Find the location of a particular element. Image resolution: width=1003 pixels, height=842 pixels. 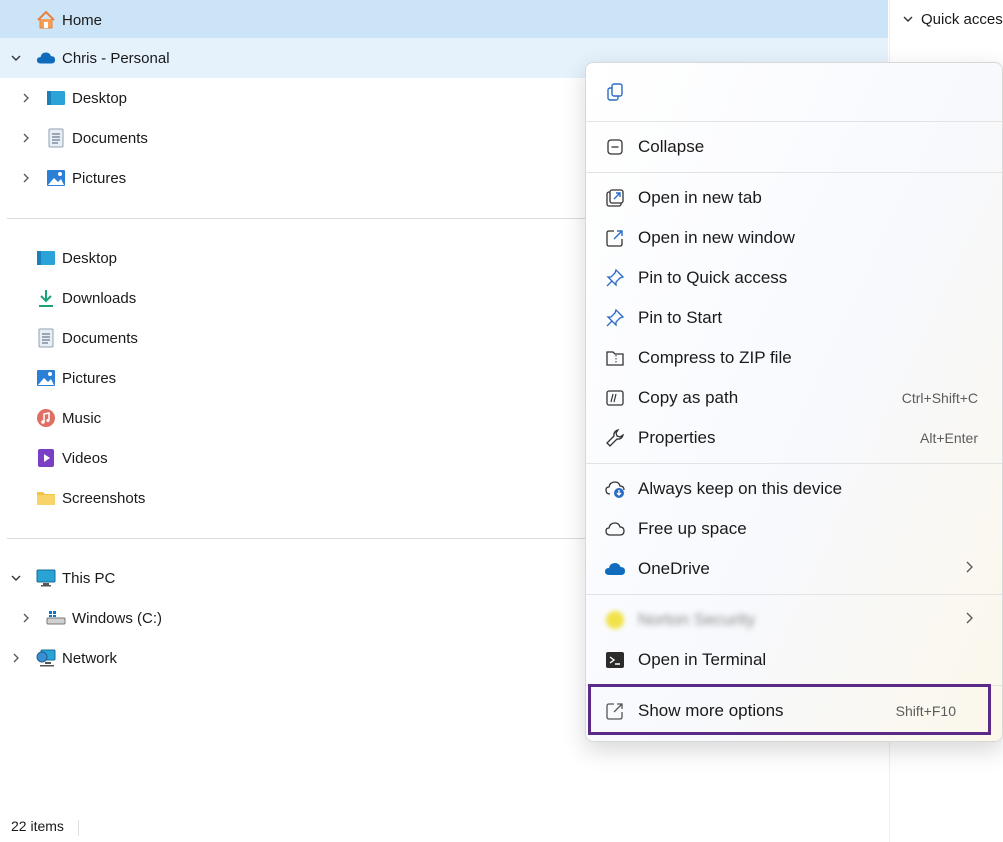

cloud-icon is located at coordinates (615, 529).